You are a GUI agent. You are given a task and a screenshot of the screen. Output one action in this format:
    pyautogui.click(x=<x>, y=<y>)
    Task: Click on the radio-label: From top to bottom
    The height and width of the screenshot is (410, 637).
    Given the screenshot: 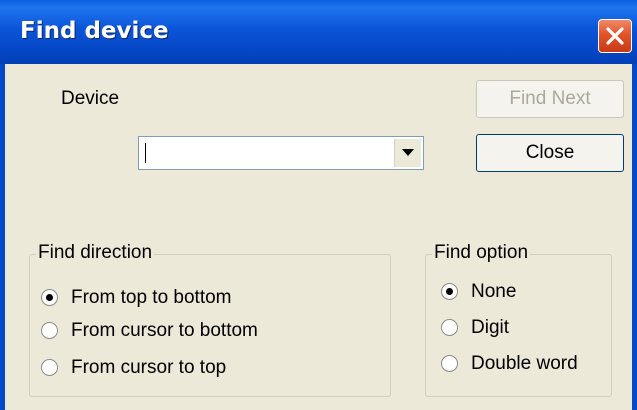 What is the action you would take?
    pyautogui.click(x=151, y=297)
    